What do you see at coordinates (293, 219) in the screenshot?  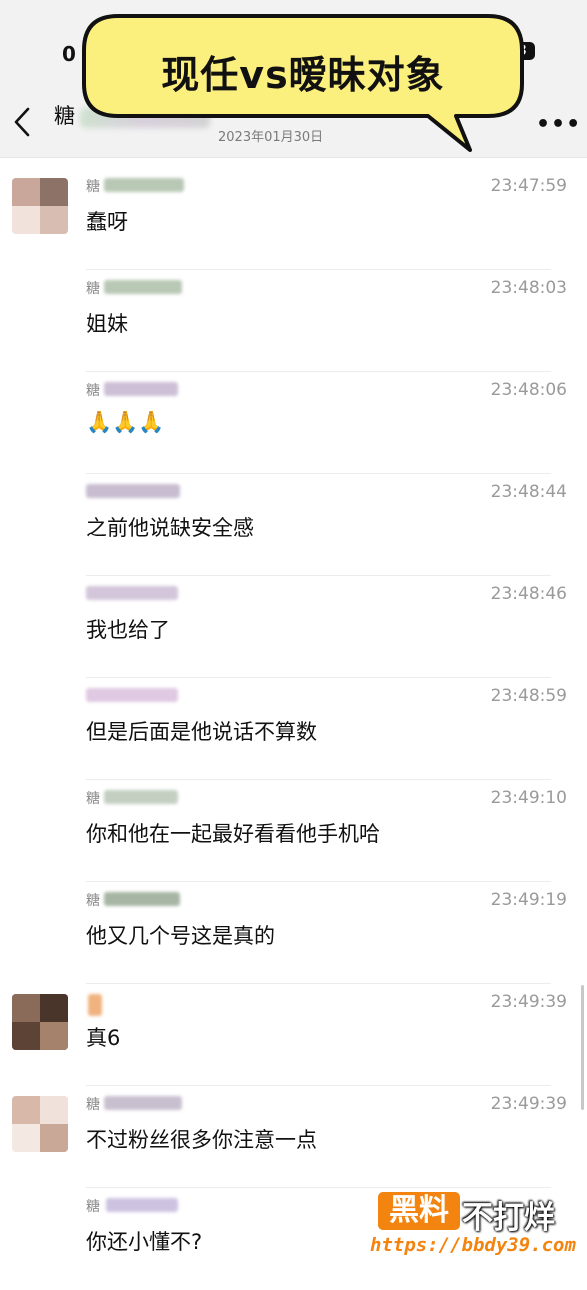 I see `list-item: 糖 23:47:59 蠢呀` at bounding box center [293, 219].